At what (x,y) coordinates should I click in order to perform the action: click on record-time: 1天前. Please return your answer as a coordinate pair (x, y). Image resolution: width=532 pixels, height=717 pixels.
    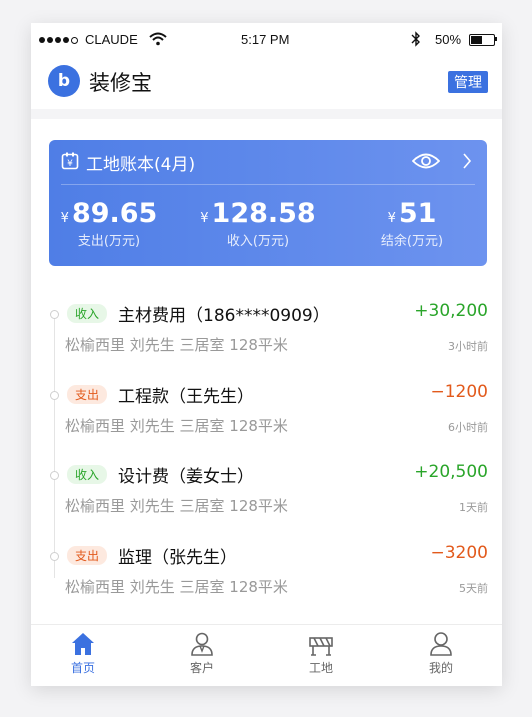
    Looking at the image, I should click on (473, 507).